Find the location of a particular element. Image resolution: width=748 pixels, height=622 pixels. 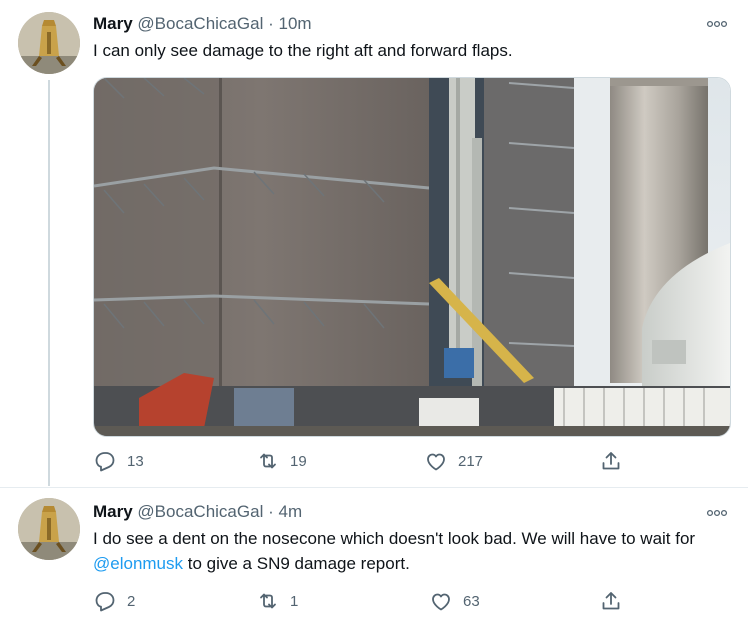

thread-line is located at coordinates (49, 283).